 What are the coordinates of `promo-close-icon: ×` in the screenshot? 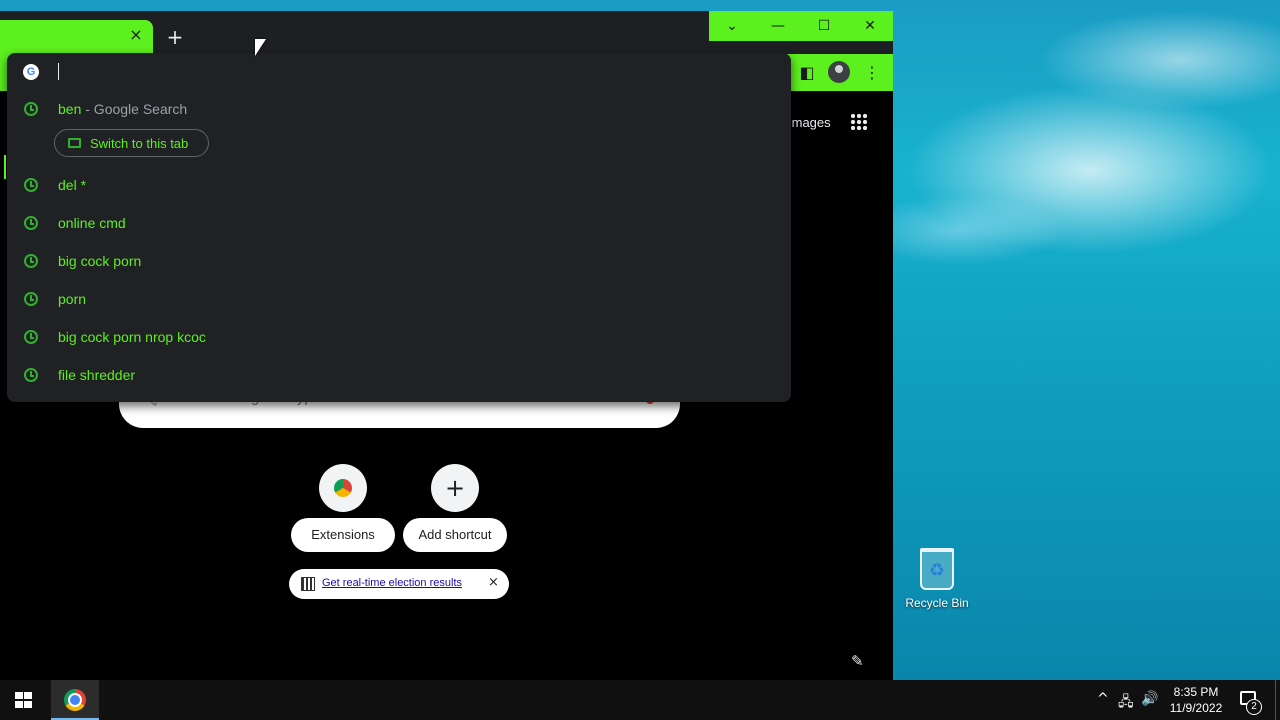 It's located at (493, 582).